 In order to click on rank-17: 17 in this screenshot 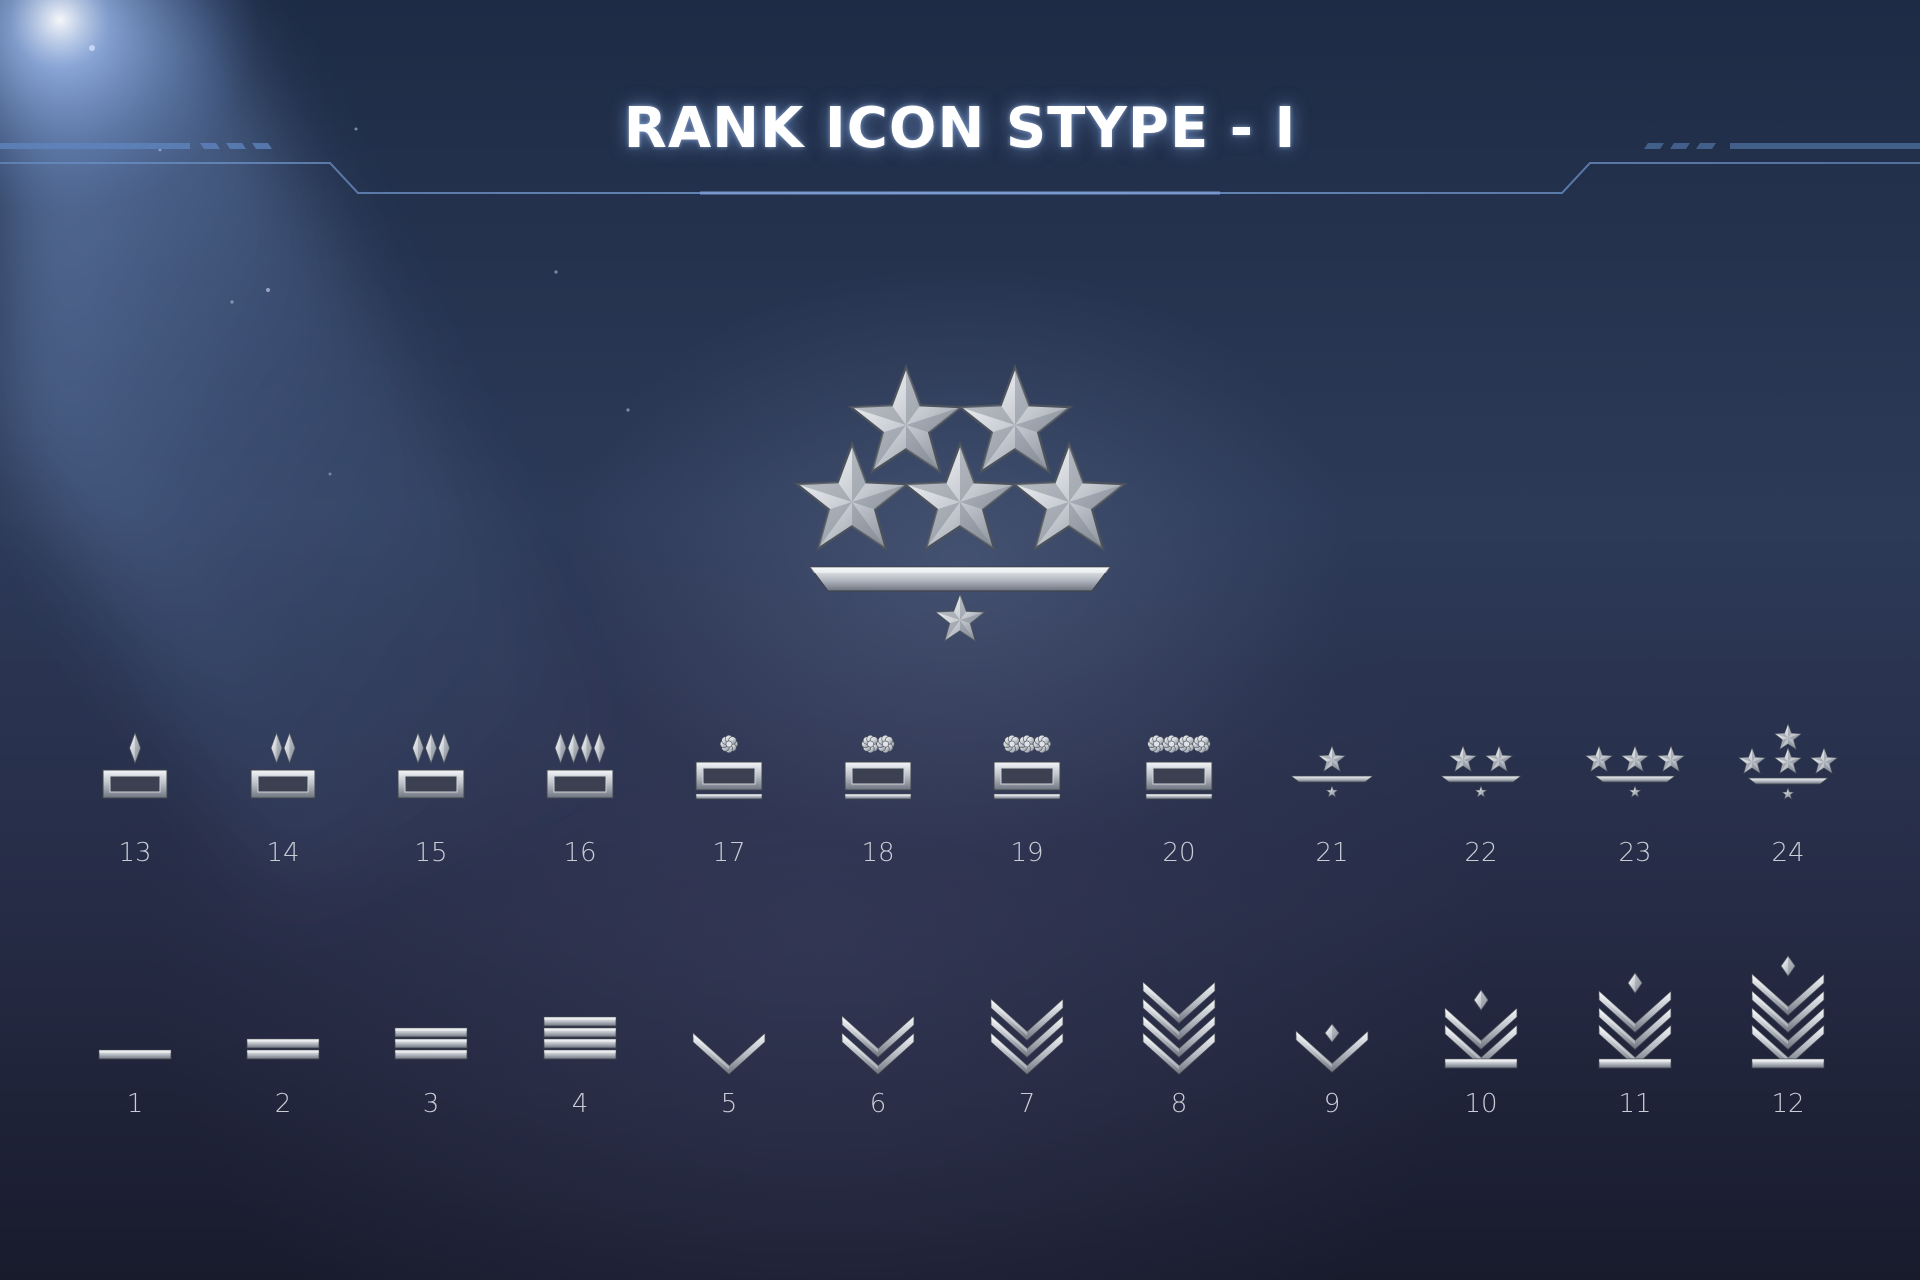, I will do `click(729, 794)`.